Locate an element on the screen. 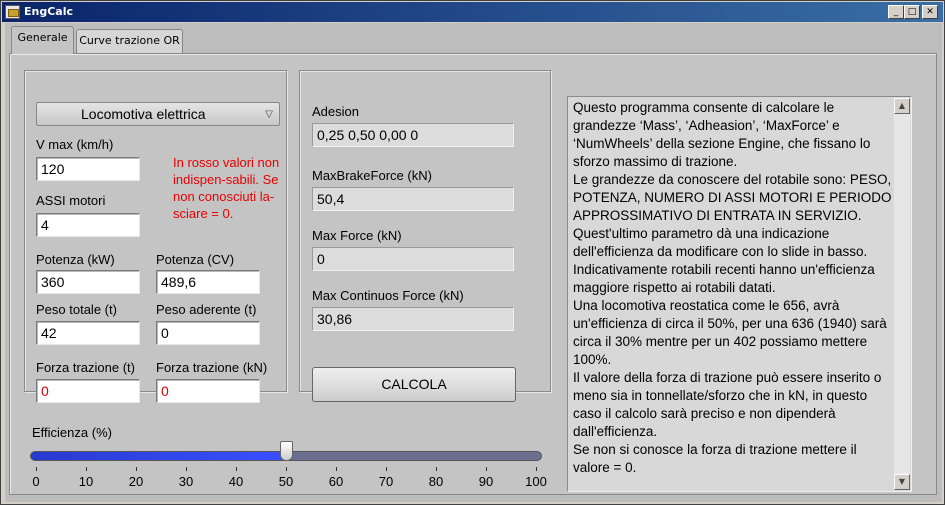 This screenshot has height=505, width=945. slider-tick-label: 90 is located at coordinates (486, 481).